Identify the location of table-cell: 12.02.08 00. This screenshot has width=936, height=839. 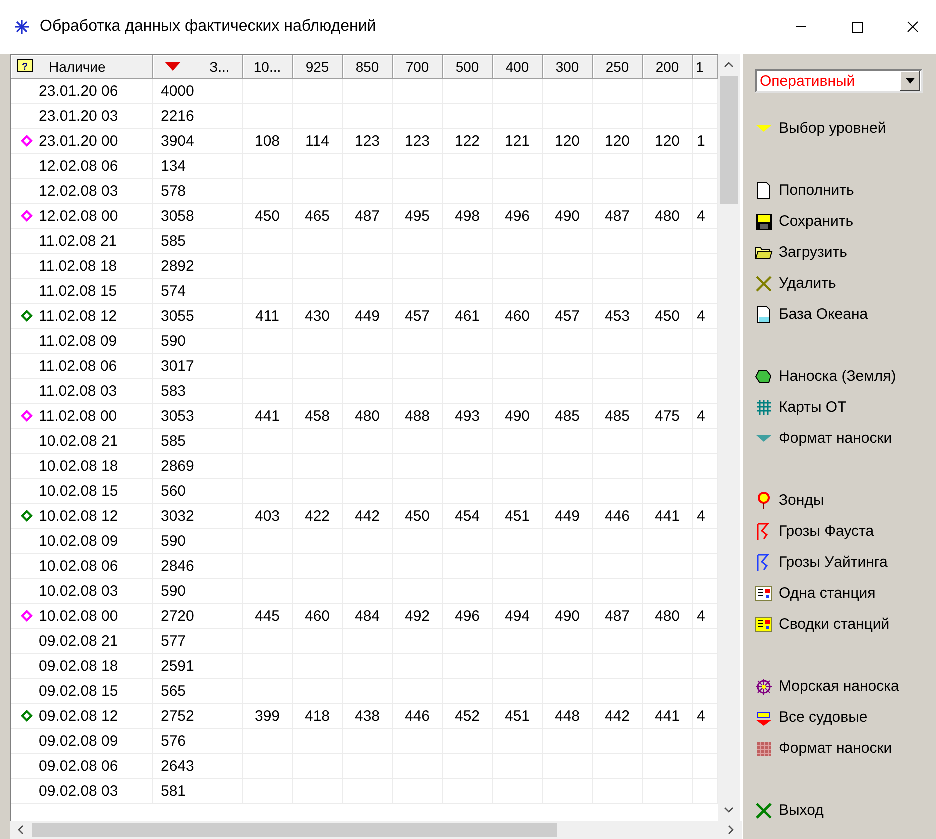
(78, 216).